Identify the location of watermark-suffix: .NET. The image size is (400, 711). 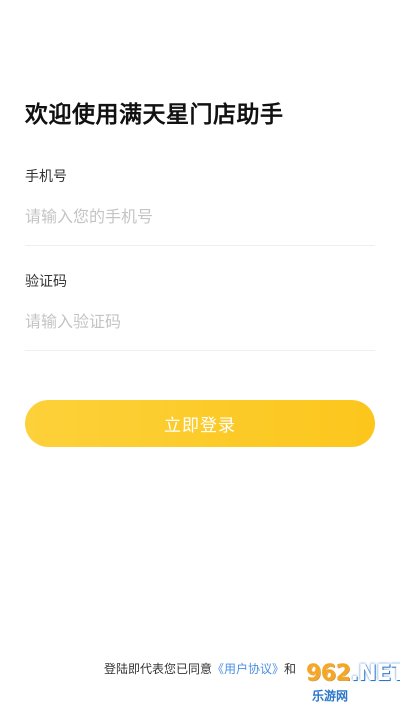
(375, 673).